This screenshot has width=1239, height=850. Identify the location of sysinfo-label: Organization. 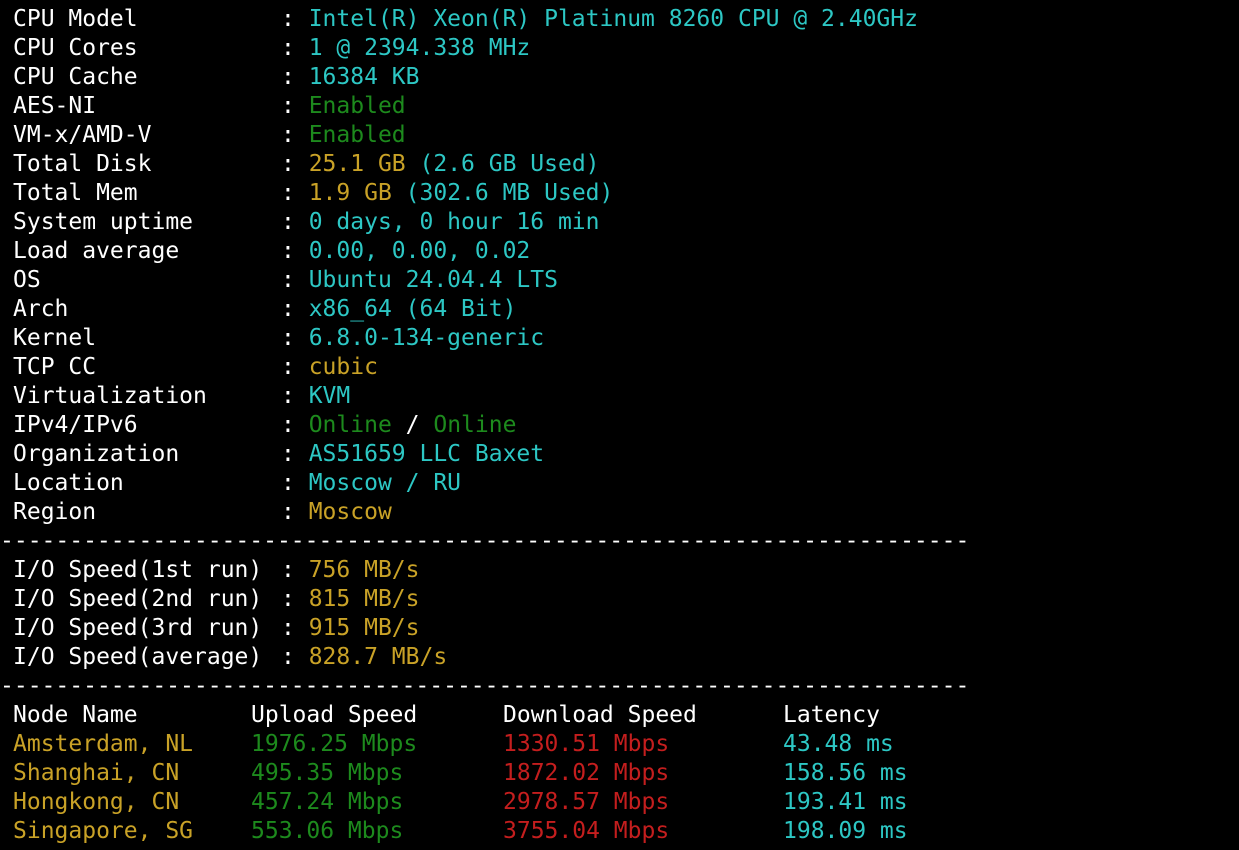
(96, 454).